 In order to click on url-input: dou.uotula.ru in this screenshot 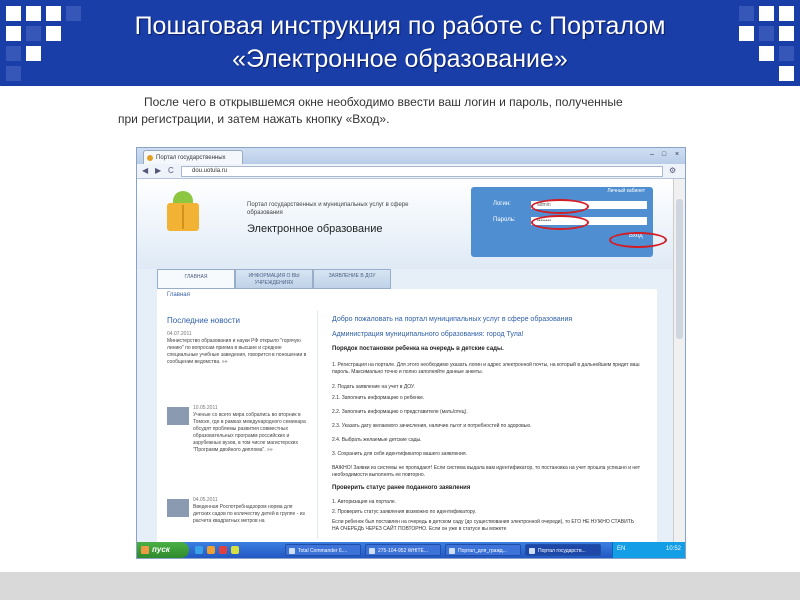, I will do `click(422, 171)`.